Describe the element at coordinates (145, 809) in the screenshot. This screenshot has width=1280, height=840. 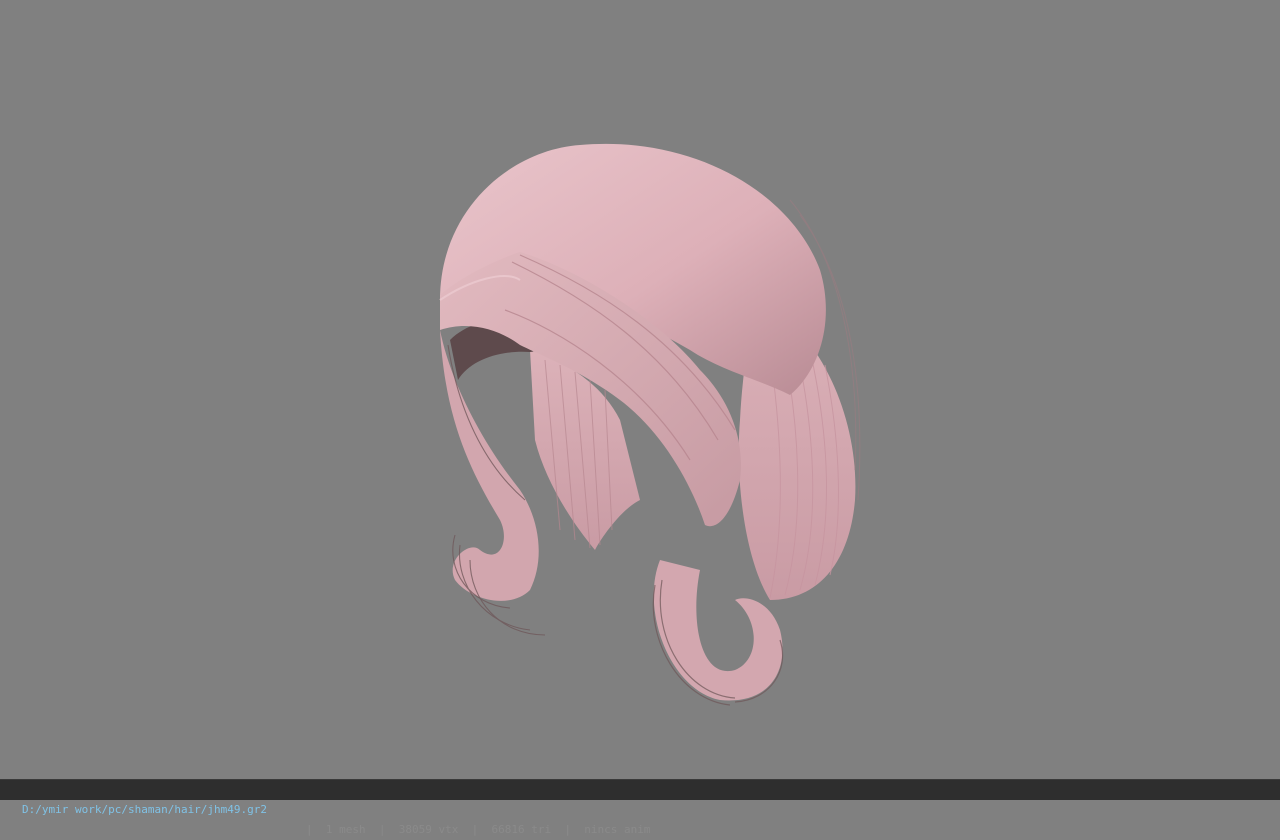
I see `file-path: D:/ymir work/pc/shaman/hair/jhm49.gr2` at that location.